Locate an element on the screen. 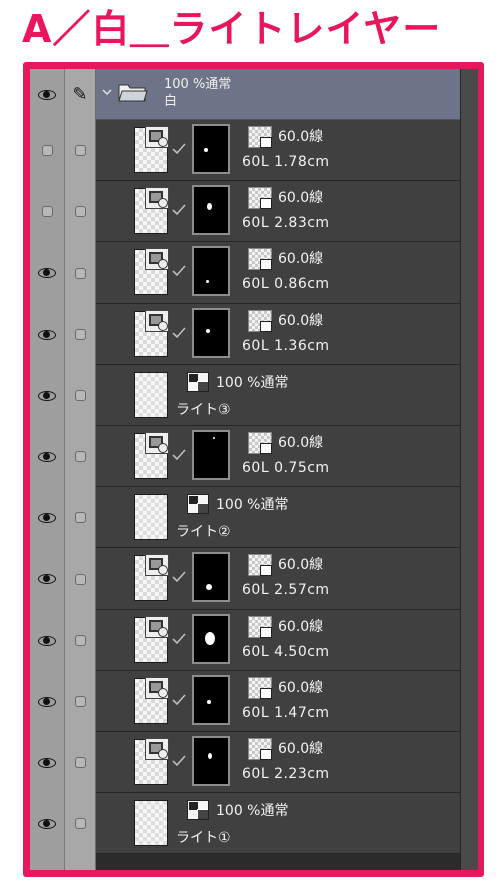 Image resolution: width=500 pixels, height=882 pixels. layer-body: 60.0線 60L 2.57cm is located at coordinates (278, 579).